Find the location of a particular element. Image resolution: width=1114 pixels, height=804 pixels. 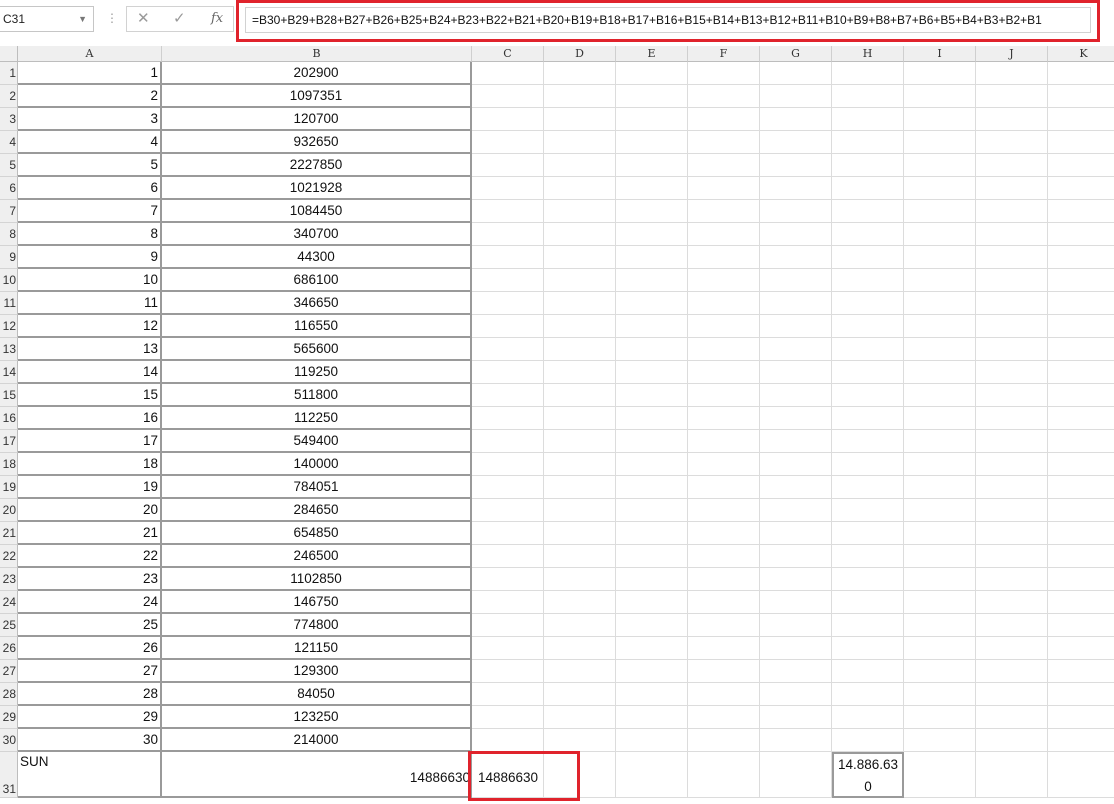

cell-h21 is located at coordinates (868, 533).